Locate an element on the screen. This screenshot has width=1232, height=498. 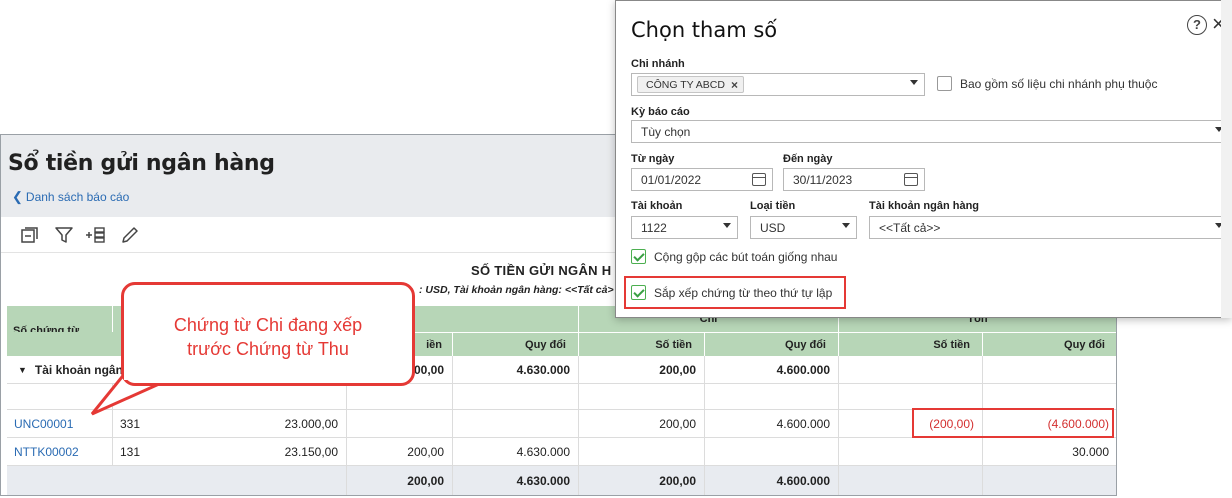
highlight-negative-balance is located at coordinates (1013, 423).